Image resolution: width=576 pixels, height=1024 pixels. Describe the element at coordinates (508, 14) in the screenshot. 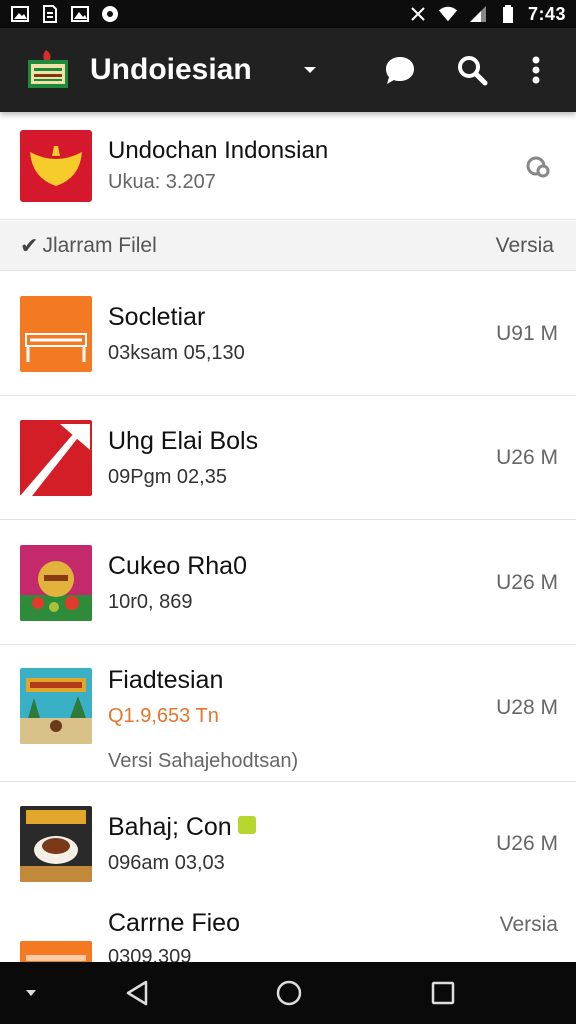

I see `battery-icon` at that location.